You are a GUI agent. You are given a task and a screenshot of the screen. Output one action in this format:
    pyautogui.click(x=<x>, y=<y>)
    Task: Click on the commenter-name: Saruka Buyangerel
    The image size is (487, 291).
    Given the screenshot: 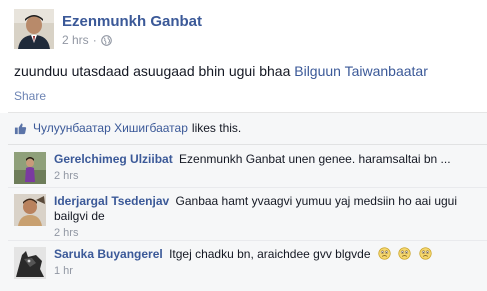 What is the action you would take?
    pyautogui.click(x=108, y=254)
    